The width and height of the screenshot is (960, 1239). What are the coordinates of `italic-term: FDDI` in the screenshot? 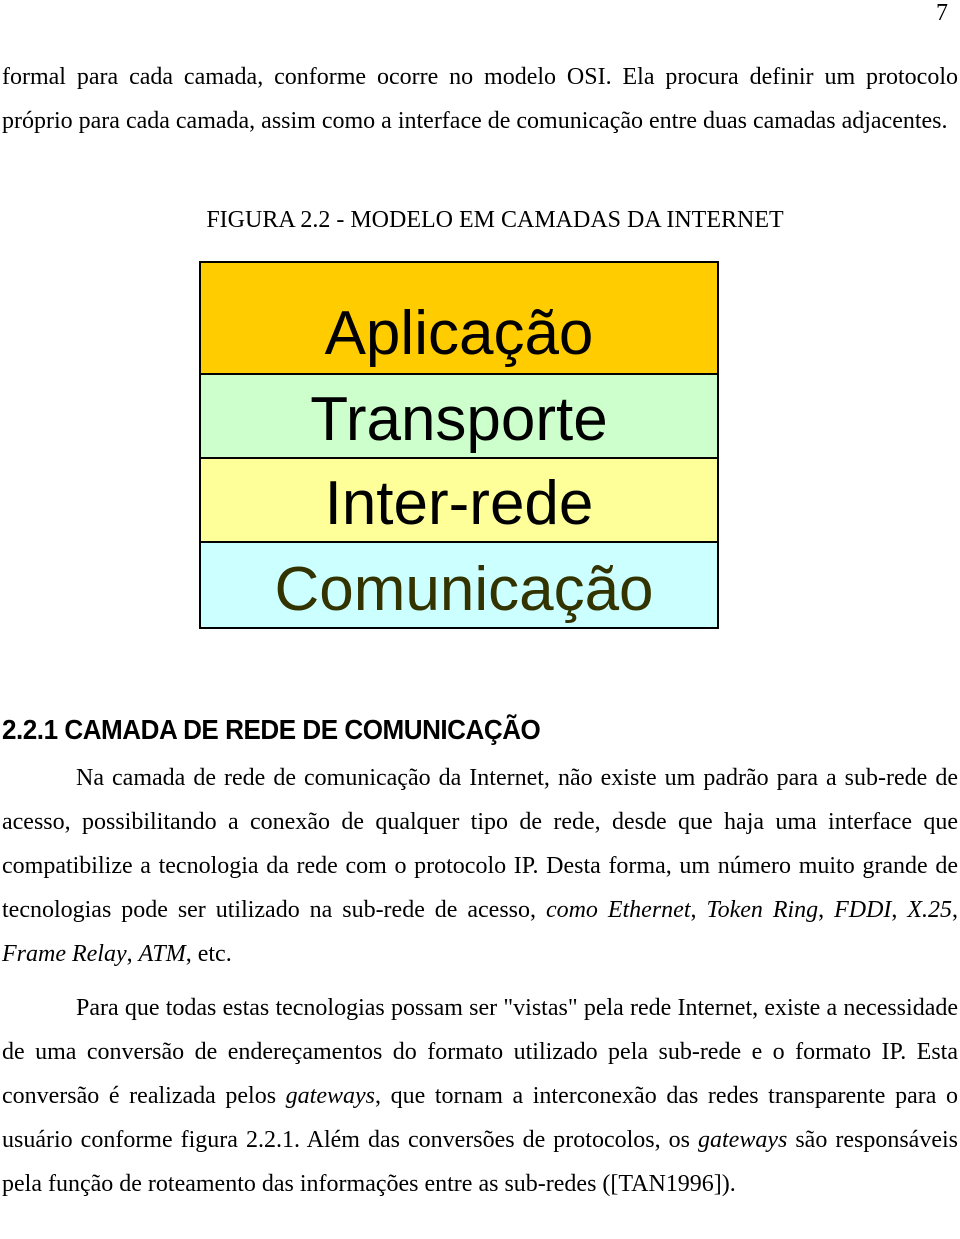 It's located at (863, 910).